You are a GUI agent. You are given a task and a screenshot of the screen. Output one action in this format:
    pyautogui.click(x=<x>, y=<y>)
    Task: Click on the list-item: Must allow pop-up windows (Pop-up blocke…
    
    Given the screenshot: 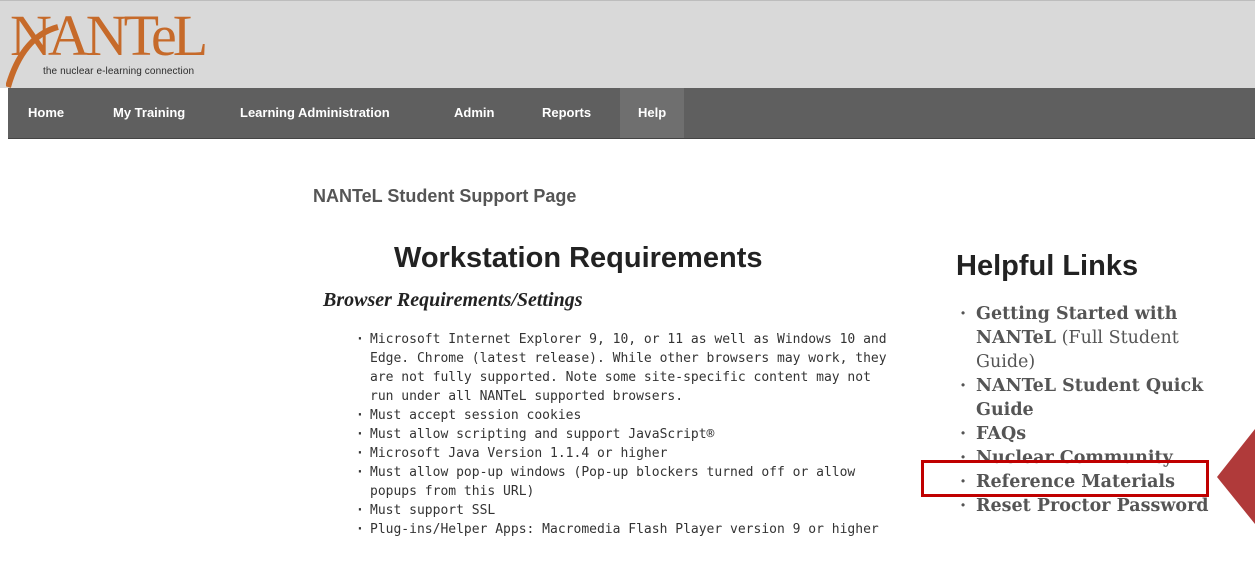 What is the action you would take?
    pyautogui.click(x=627, y=482)
    